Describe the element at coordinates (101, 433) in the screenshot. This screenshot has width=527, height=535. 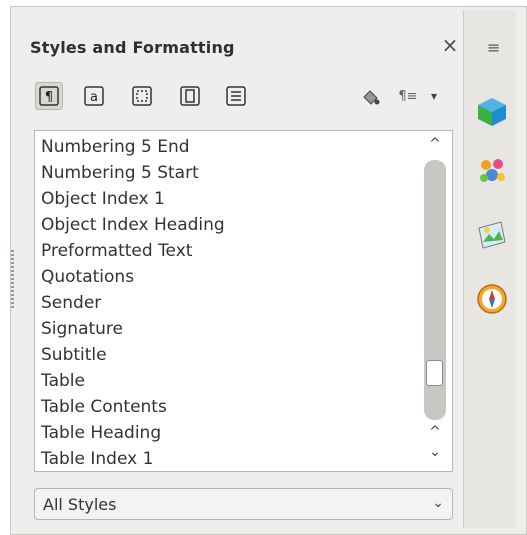
I see `list-item: Table Heading` at that location.